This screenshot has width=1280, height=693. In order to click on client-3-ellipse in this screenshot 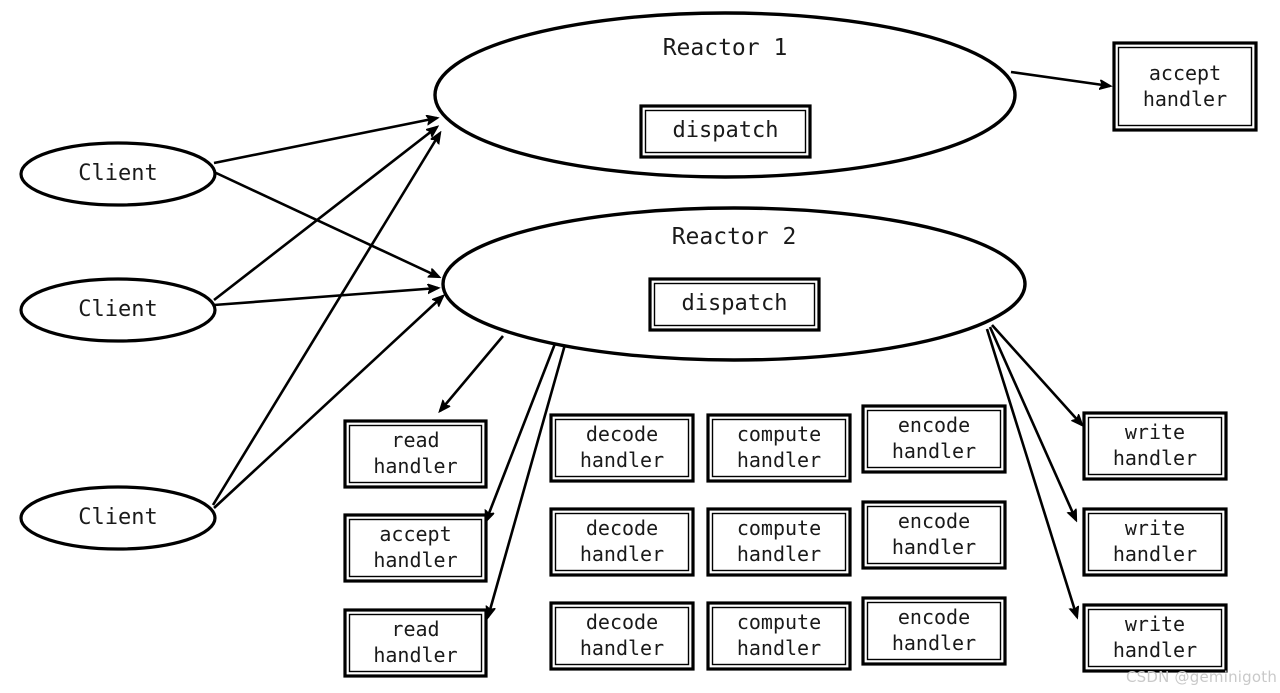, I will do `click(118, 518)`.